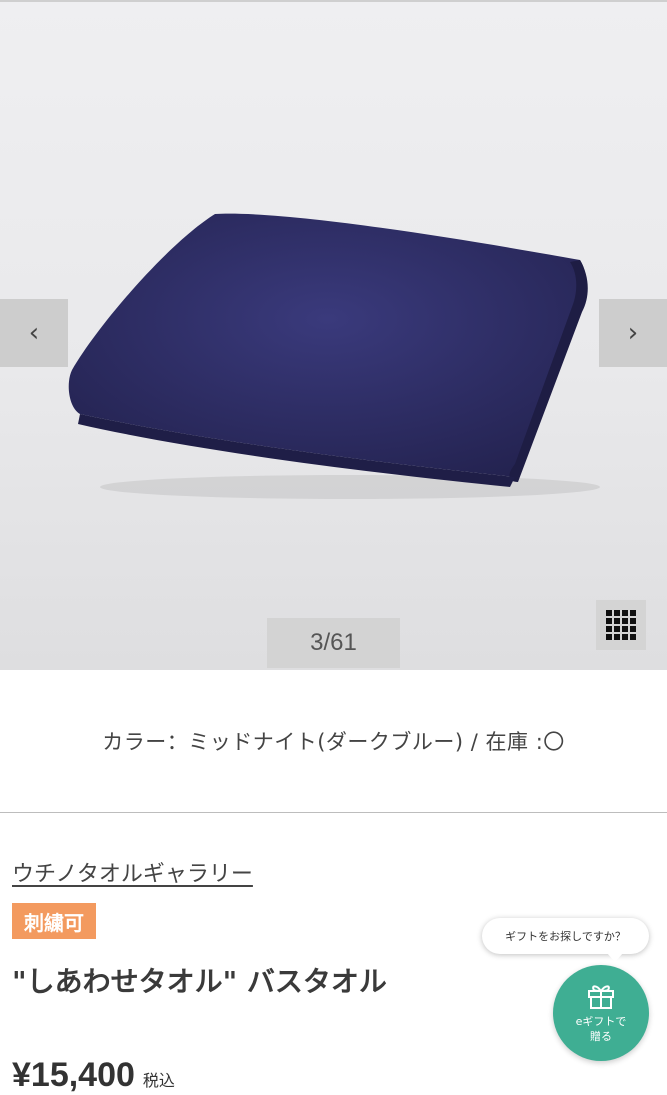 The width and height of the screenshot is (667, 1095). I want to click on gift-prompt-bubble: ギフトをお探しですか？, so click(565, 940).